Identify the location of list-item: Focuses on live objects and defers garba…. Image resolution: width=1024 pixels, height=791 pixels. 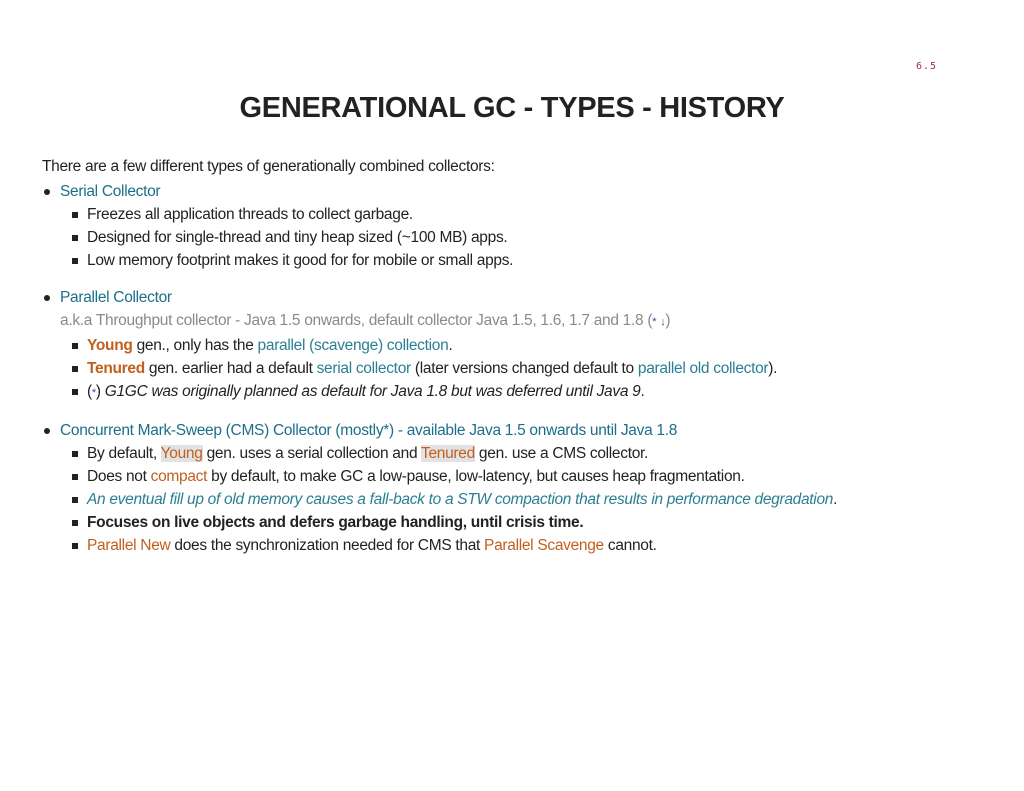
(531, 522).